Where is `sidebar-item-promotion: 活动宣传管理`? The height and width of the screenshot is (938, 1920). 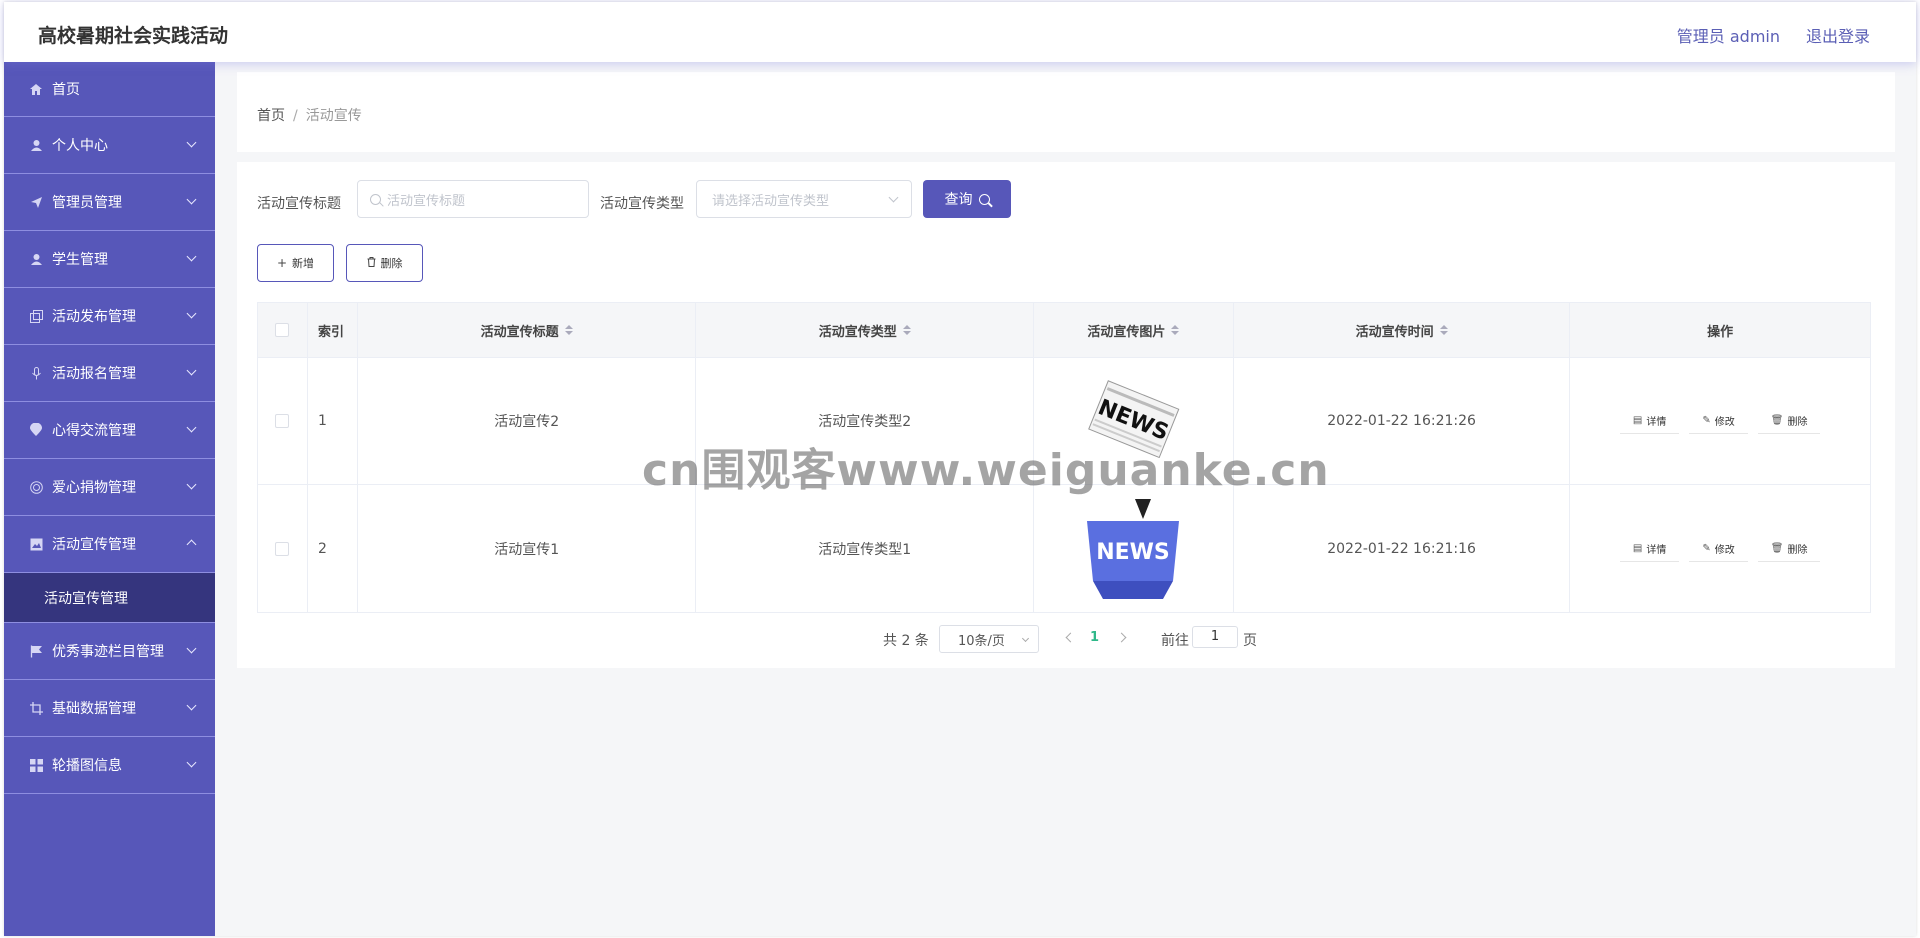
sidebar-item-promotion: 活动宣传管理 is located at coordinates (109, 544).